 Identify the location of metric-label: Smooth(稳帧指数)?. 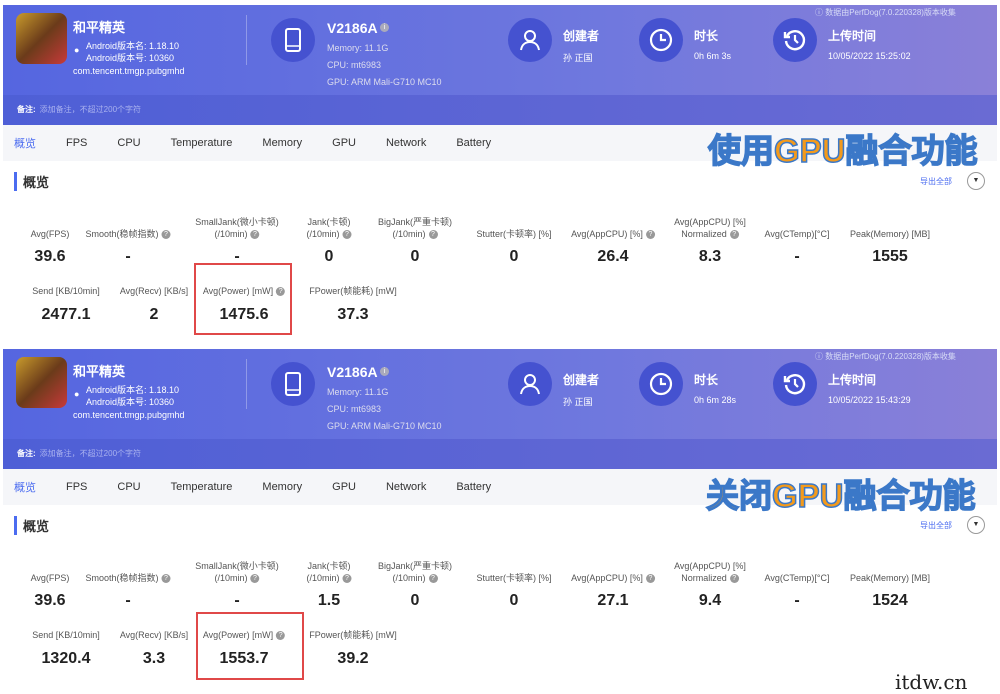
(128, 234).